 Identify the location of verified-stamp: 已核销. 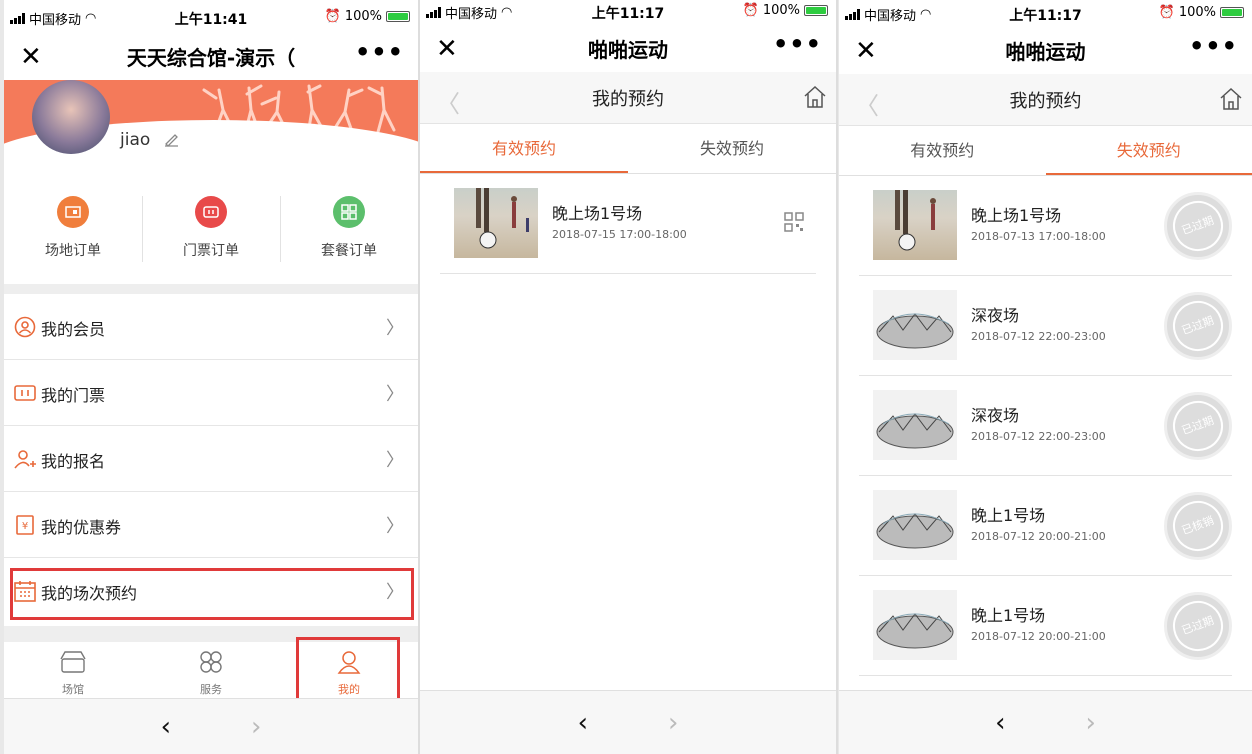
(1198, 526).